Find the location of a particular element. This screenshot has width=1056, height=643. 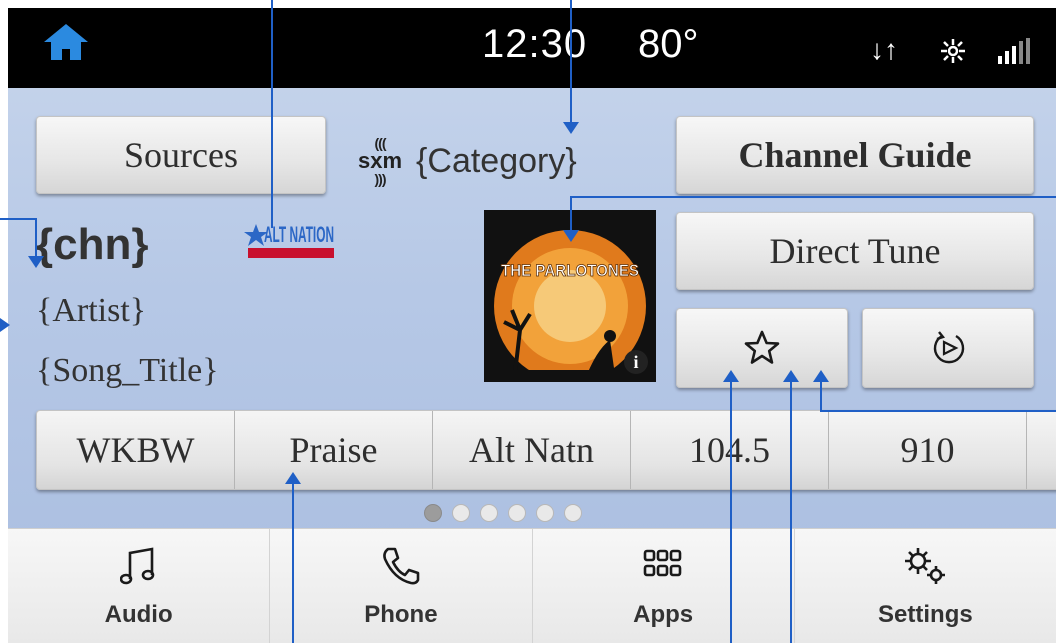

preset-button: Praise is located at coordinates (334, 450).